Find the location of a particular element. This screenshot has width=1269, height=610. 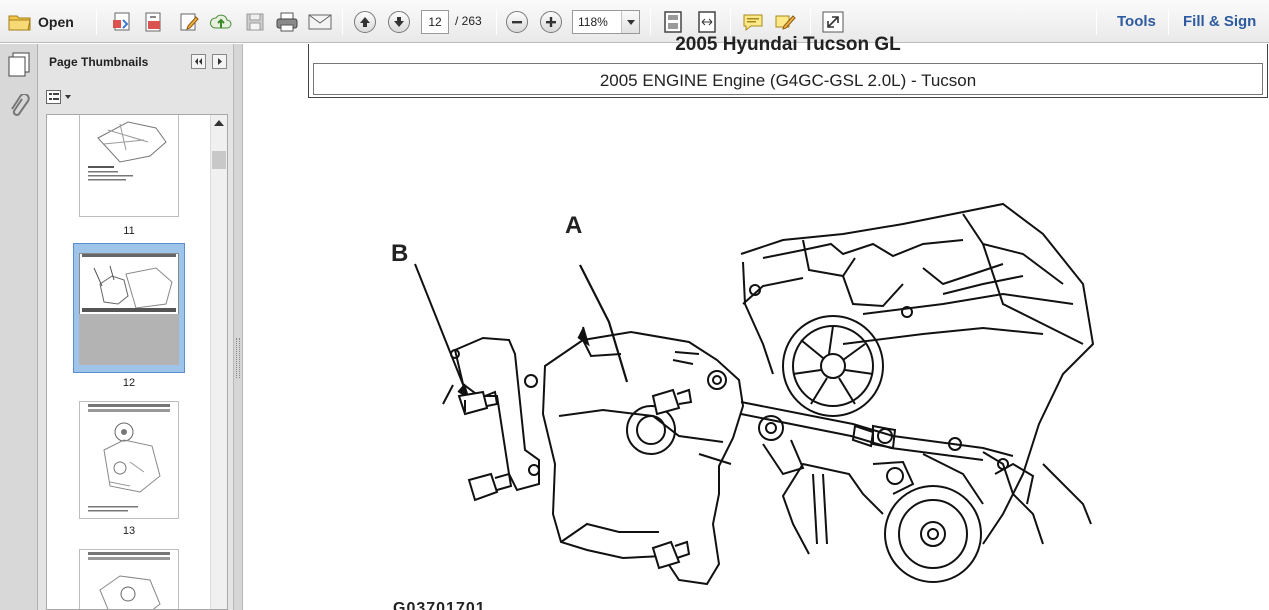

fit-width-button is located at coordinates (707, 21).